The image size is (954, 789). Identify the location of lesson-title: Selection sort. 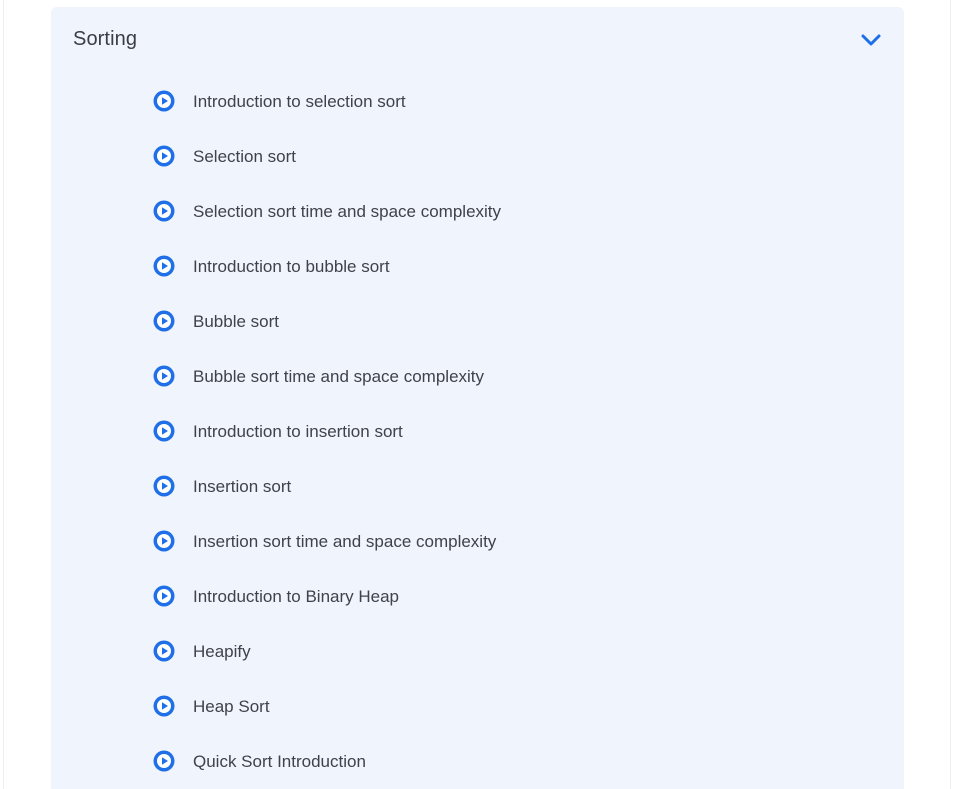
(244, 157).